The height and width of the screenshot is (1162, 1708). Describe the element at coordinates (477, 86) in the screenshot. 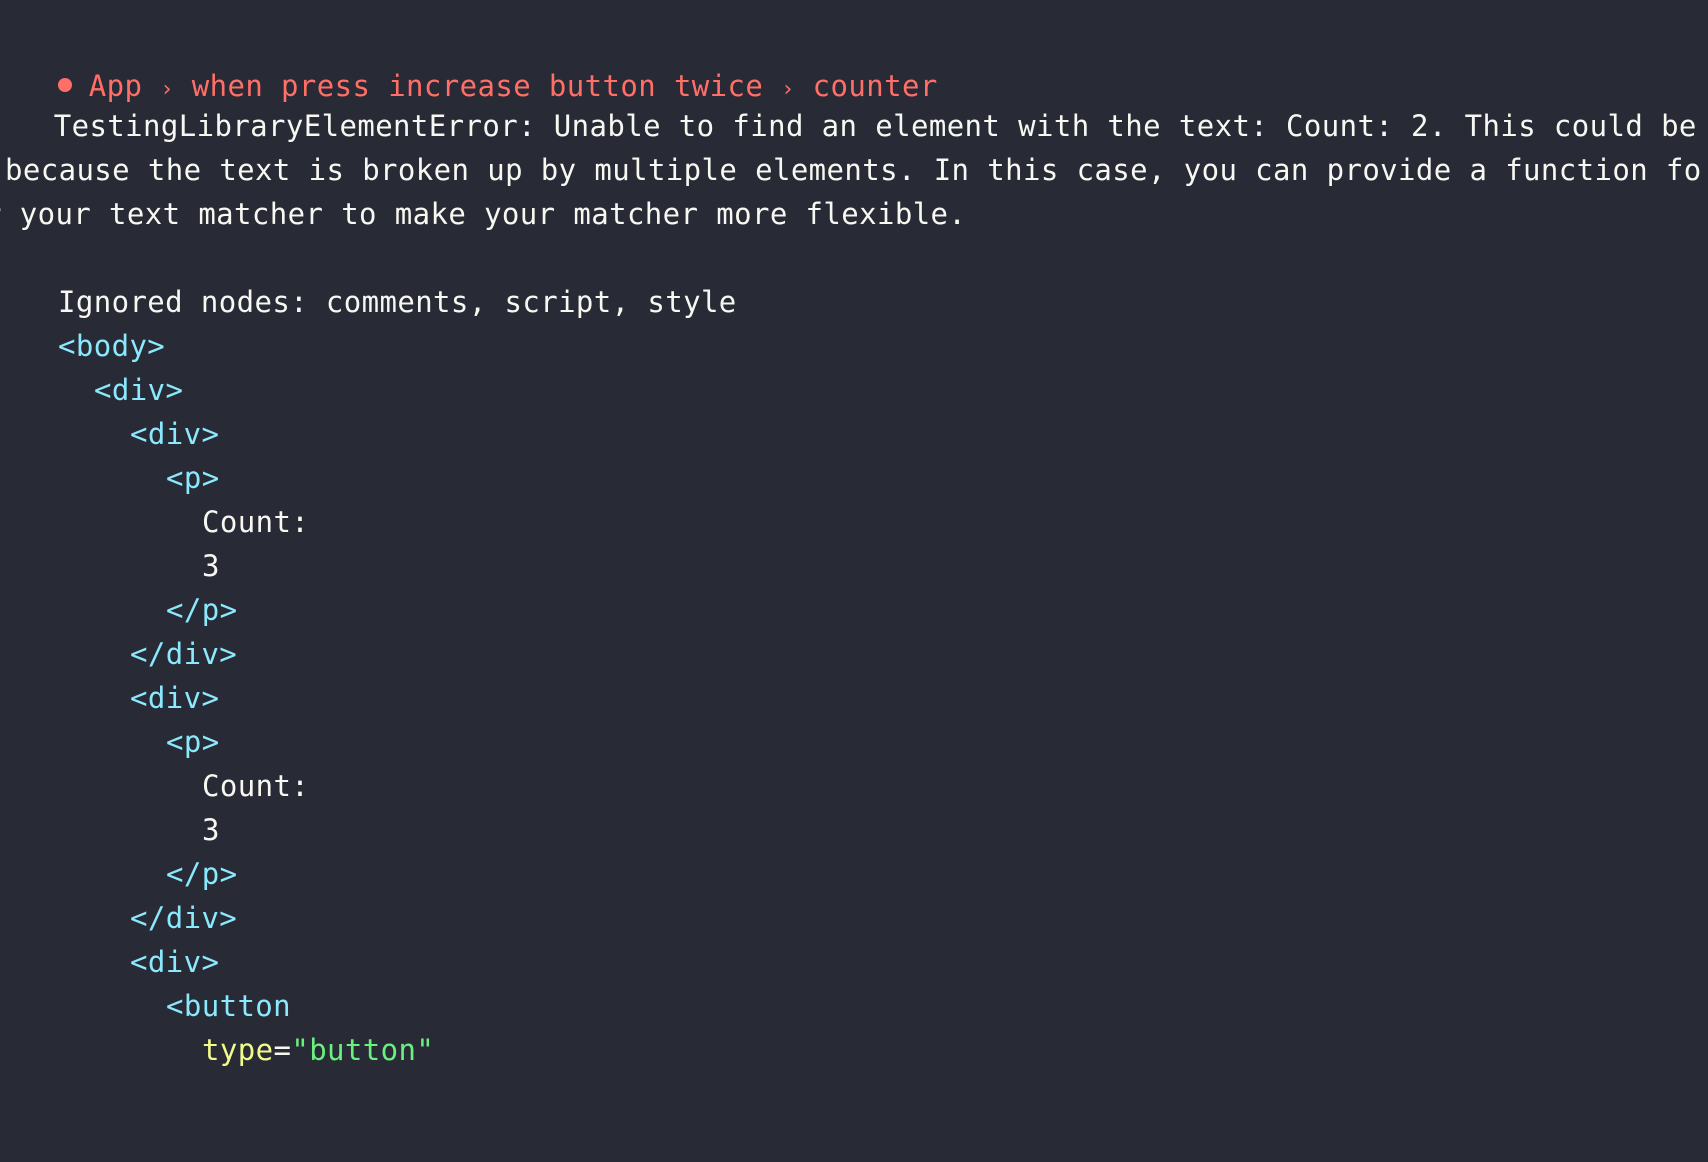

I see `breadcrumb-item-describe: when press increase button twice` at that location.